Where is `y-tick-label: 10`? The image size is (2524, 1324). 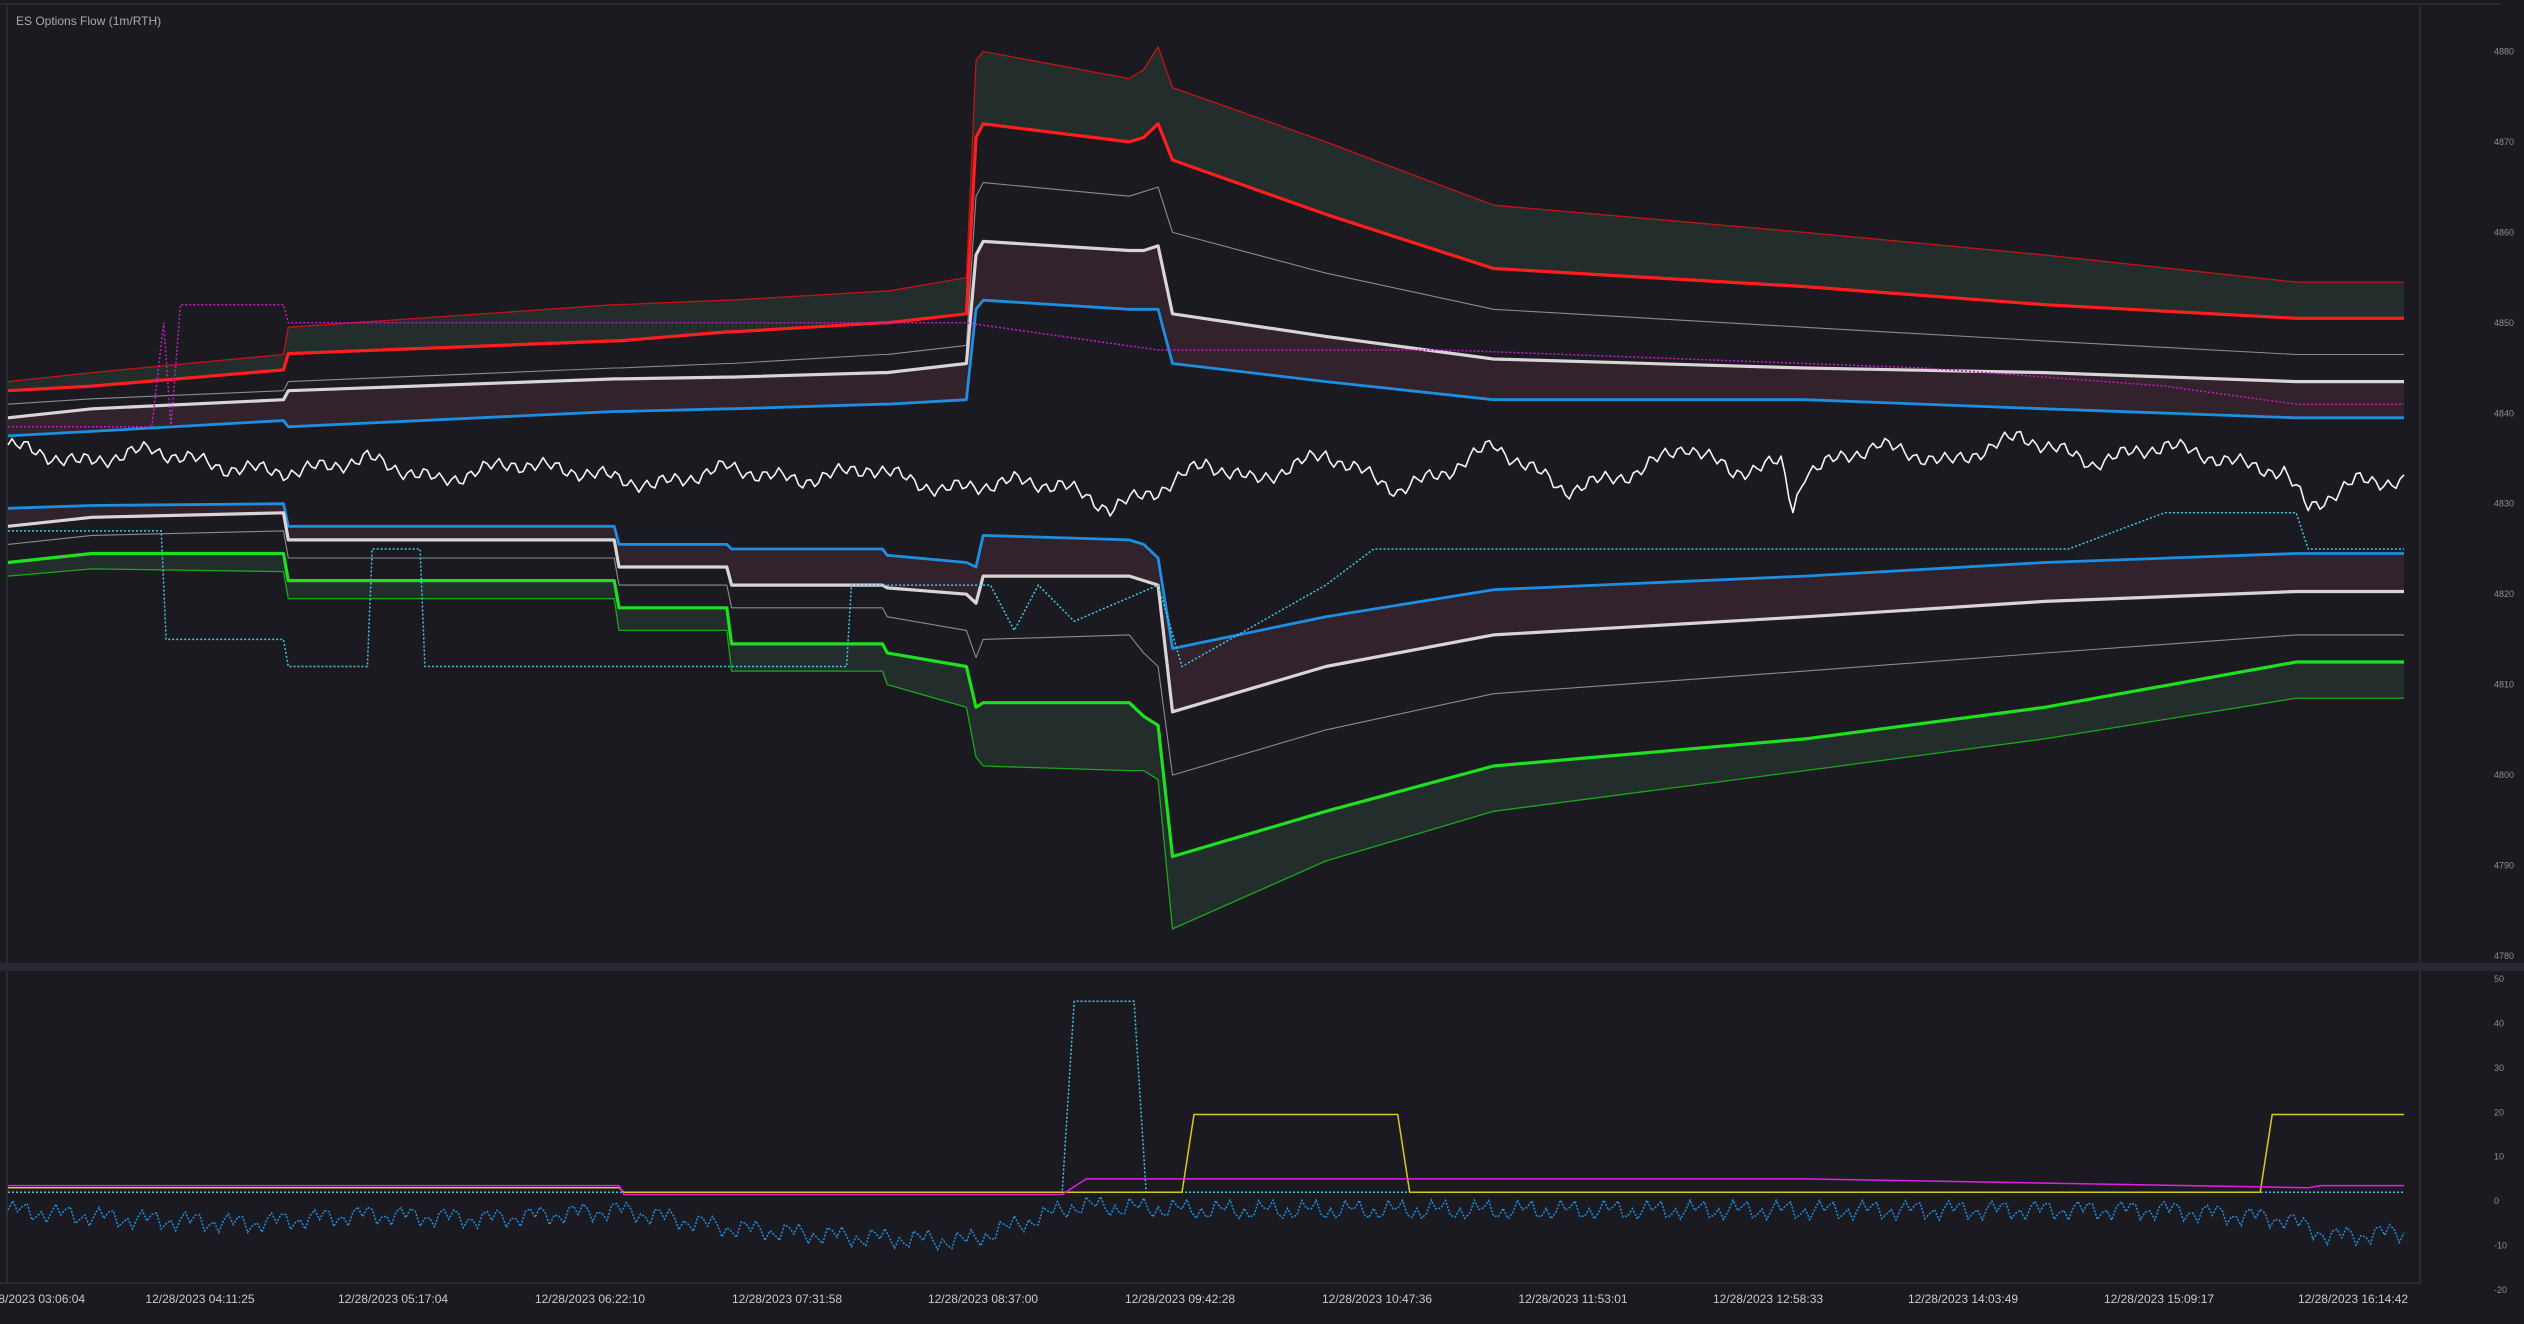 y-tick-label: 10 is located at coordinates (2499, 1157).